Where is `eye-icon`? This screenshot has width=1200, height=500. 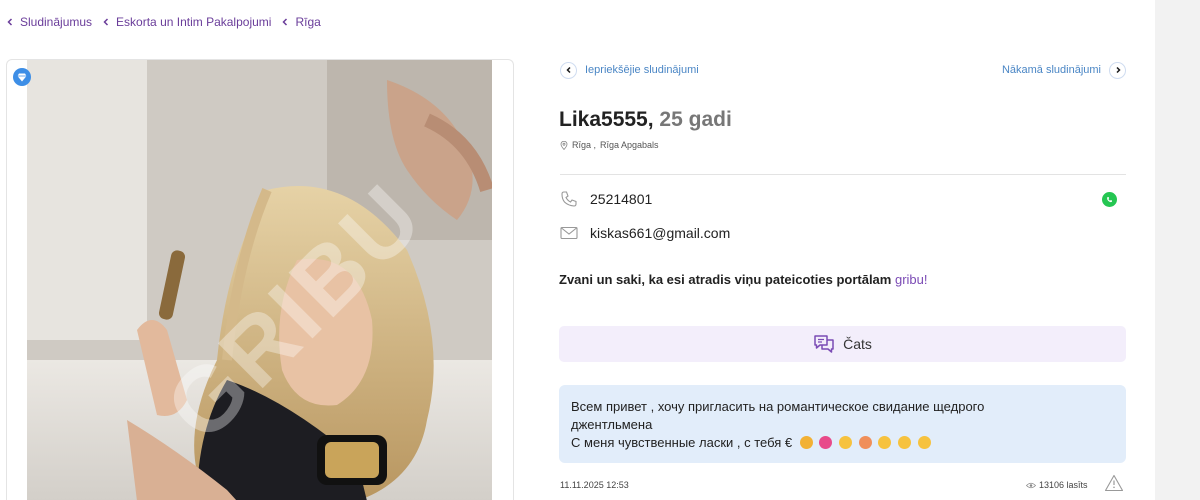 eye-icon is located at coordinates (1031, 485).